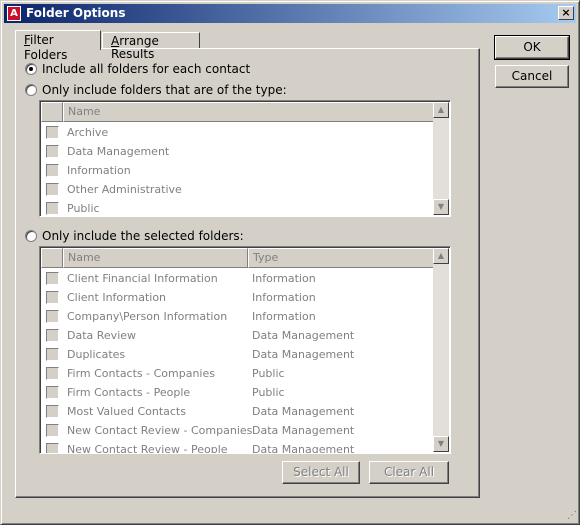  What do you see at coordinates (409, 472) in the screenshot?
I see `clear-all-button: Clear All` at bounding box center [409, 472].